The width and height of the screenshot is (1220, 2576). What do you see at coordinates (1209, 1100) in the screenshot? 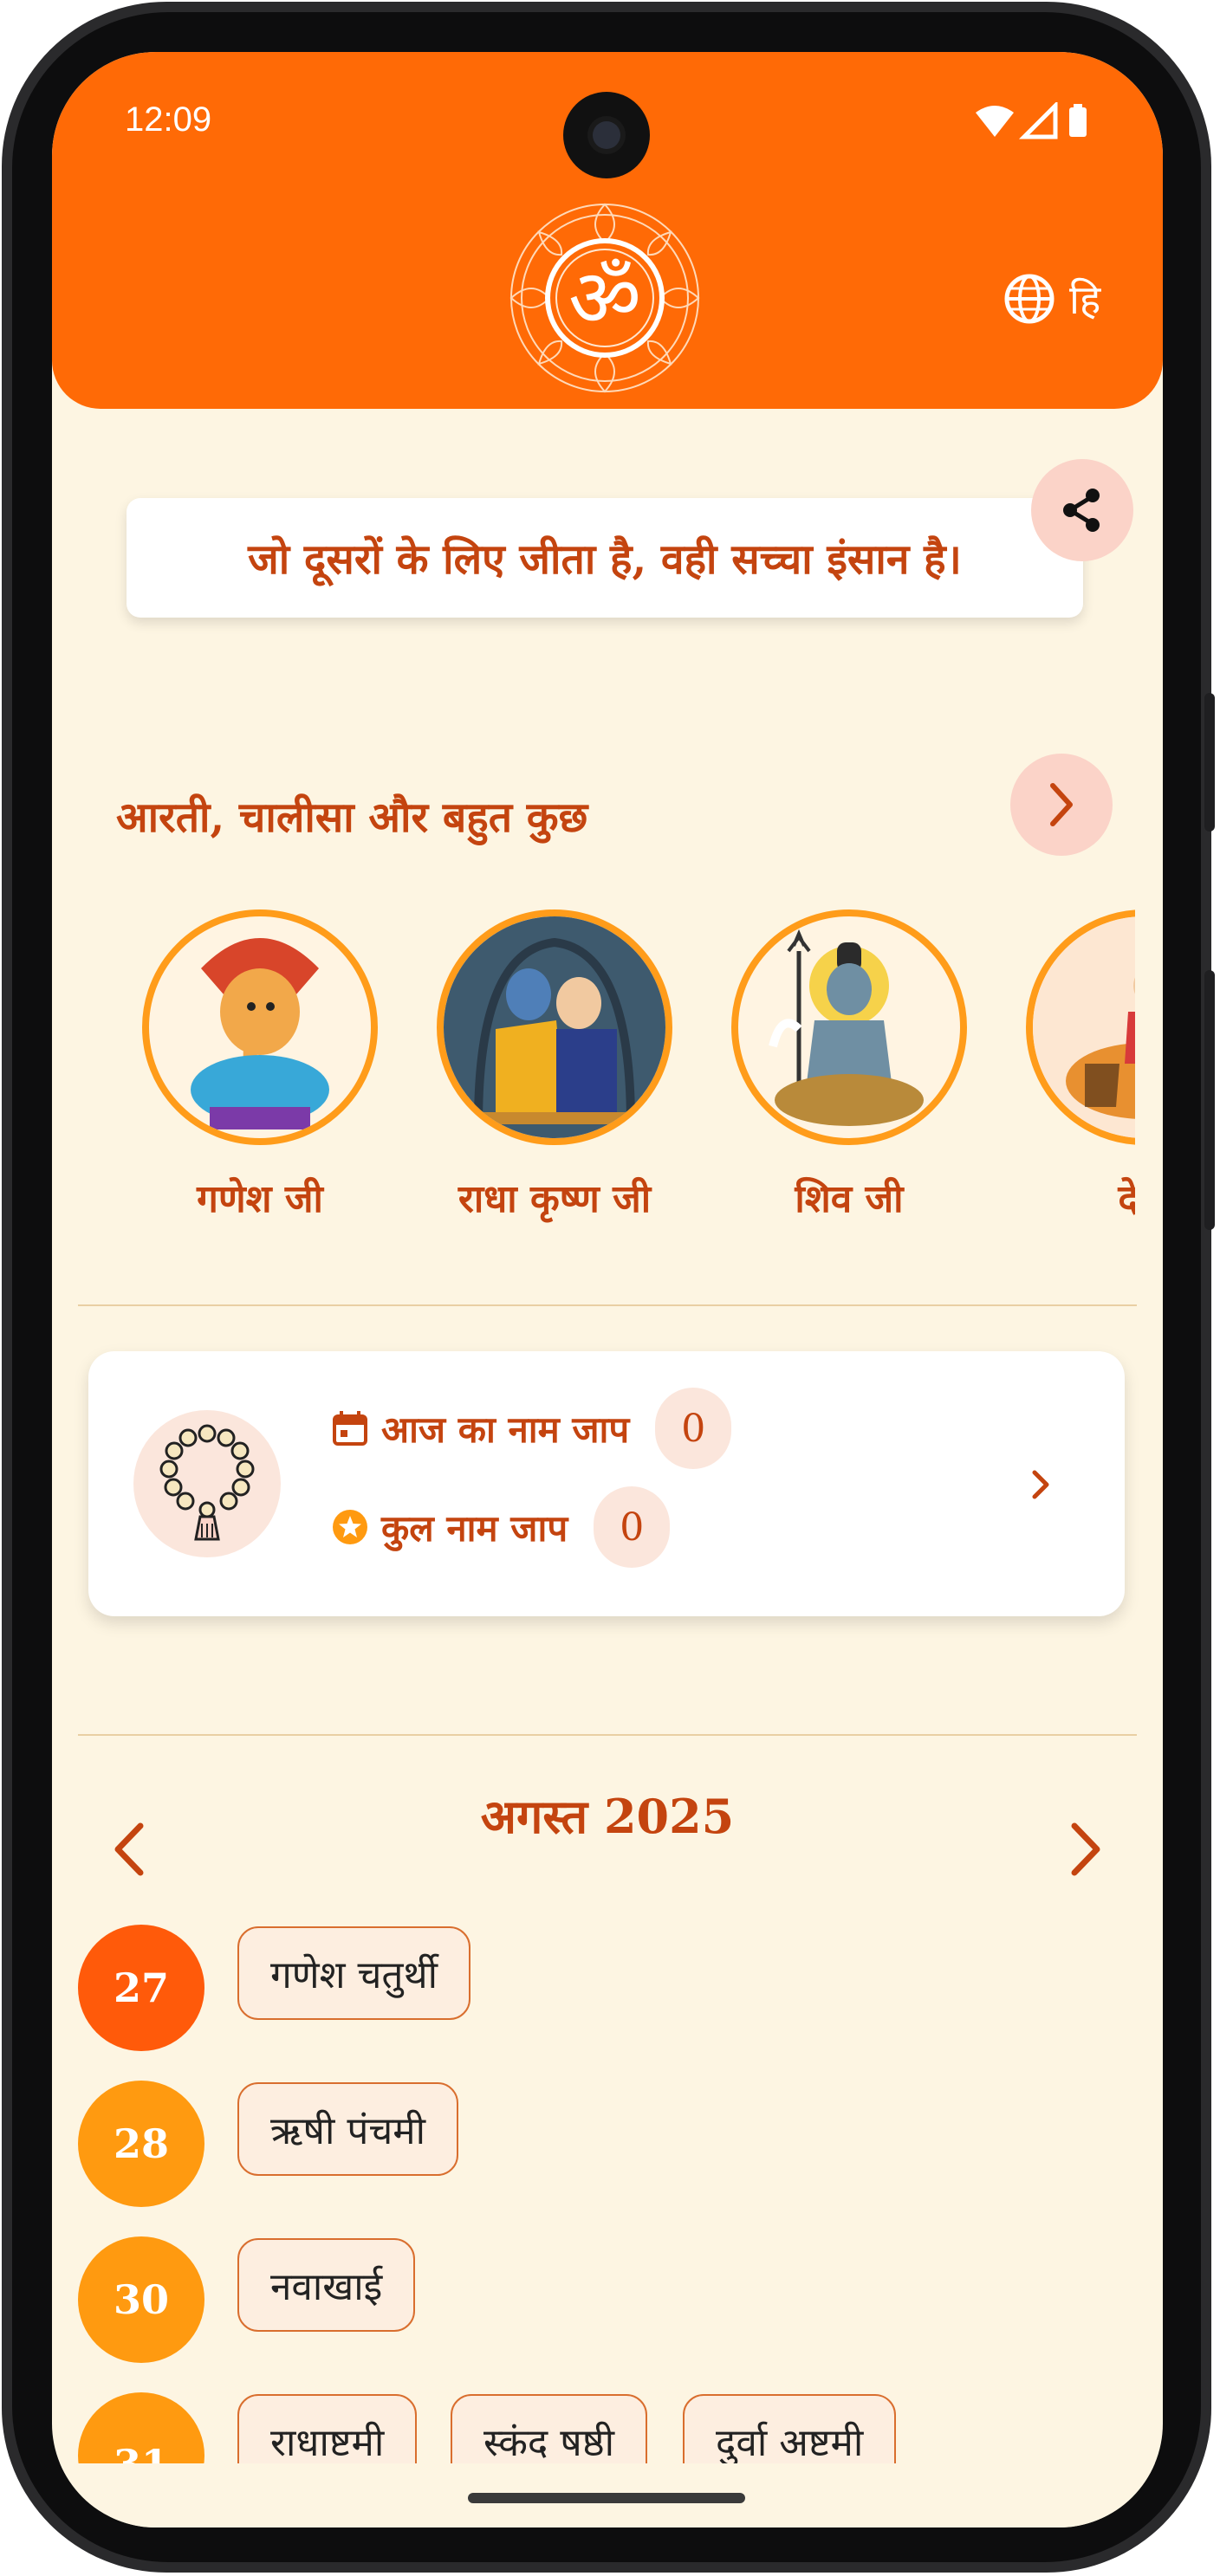
I see `power-button` at bounding box center [1209, 1100].